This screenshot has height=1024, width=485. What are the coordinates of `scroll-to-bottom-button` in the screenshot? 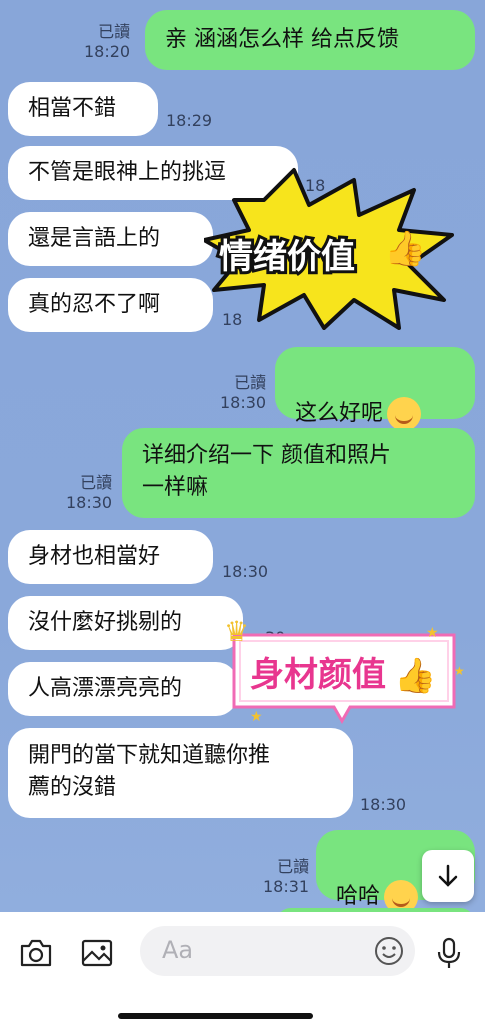 It's located at (448, 876).